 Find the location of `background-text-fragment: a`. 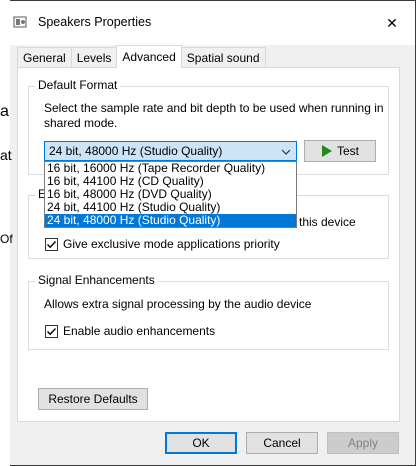

background-text-fragment: a is located at coordinates (4, 111).